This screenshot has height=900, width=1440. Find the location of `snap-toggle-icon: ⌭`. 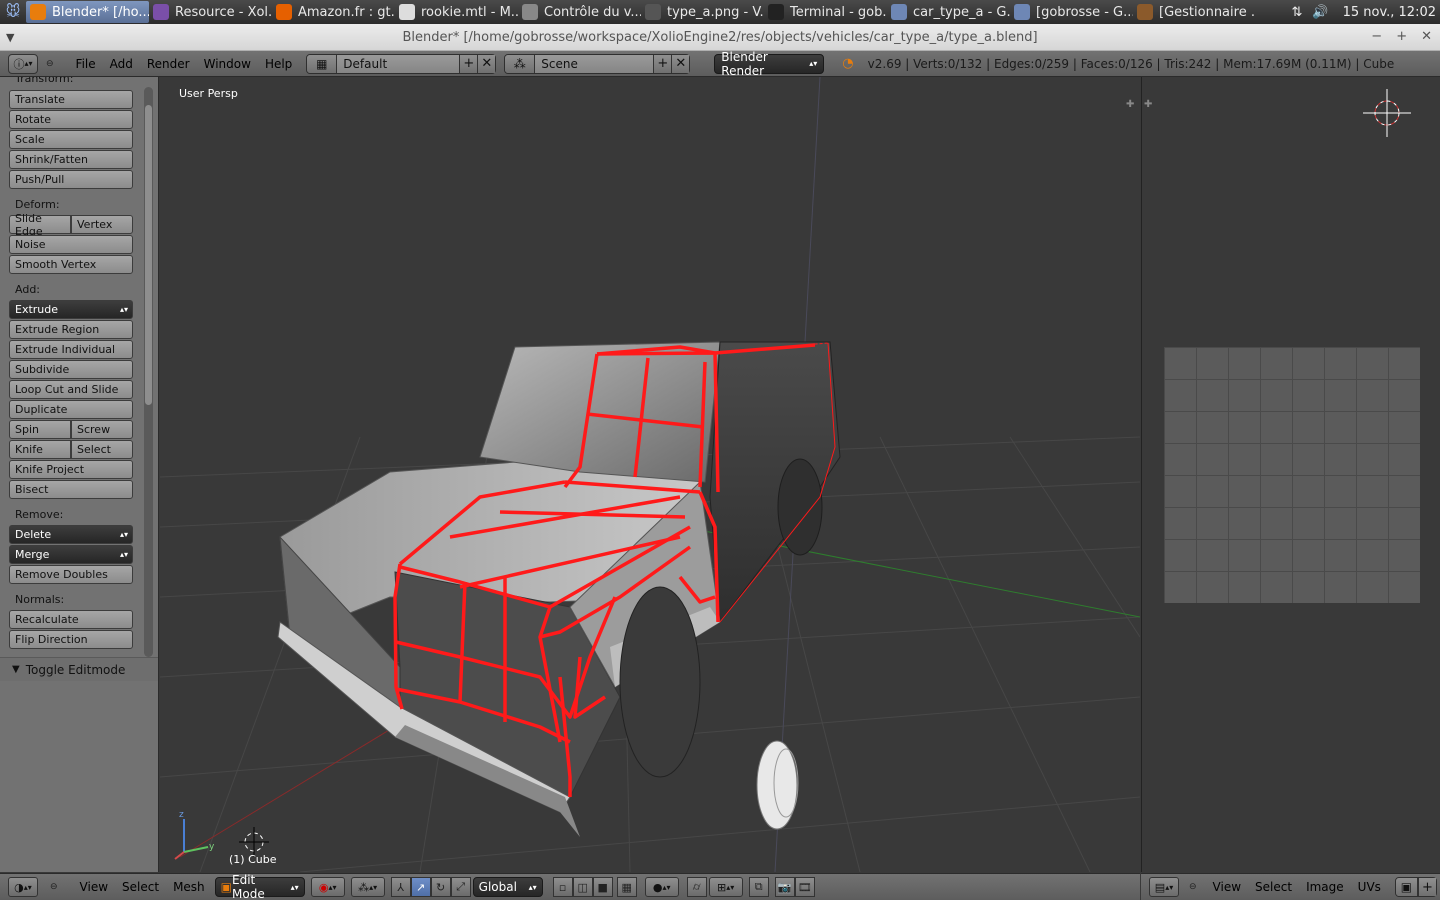

snap-toggle-icon: ⌭ is located at coordinates (696, 887).